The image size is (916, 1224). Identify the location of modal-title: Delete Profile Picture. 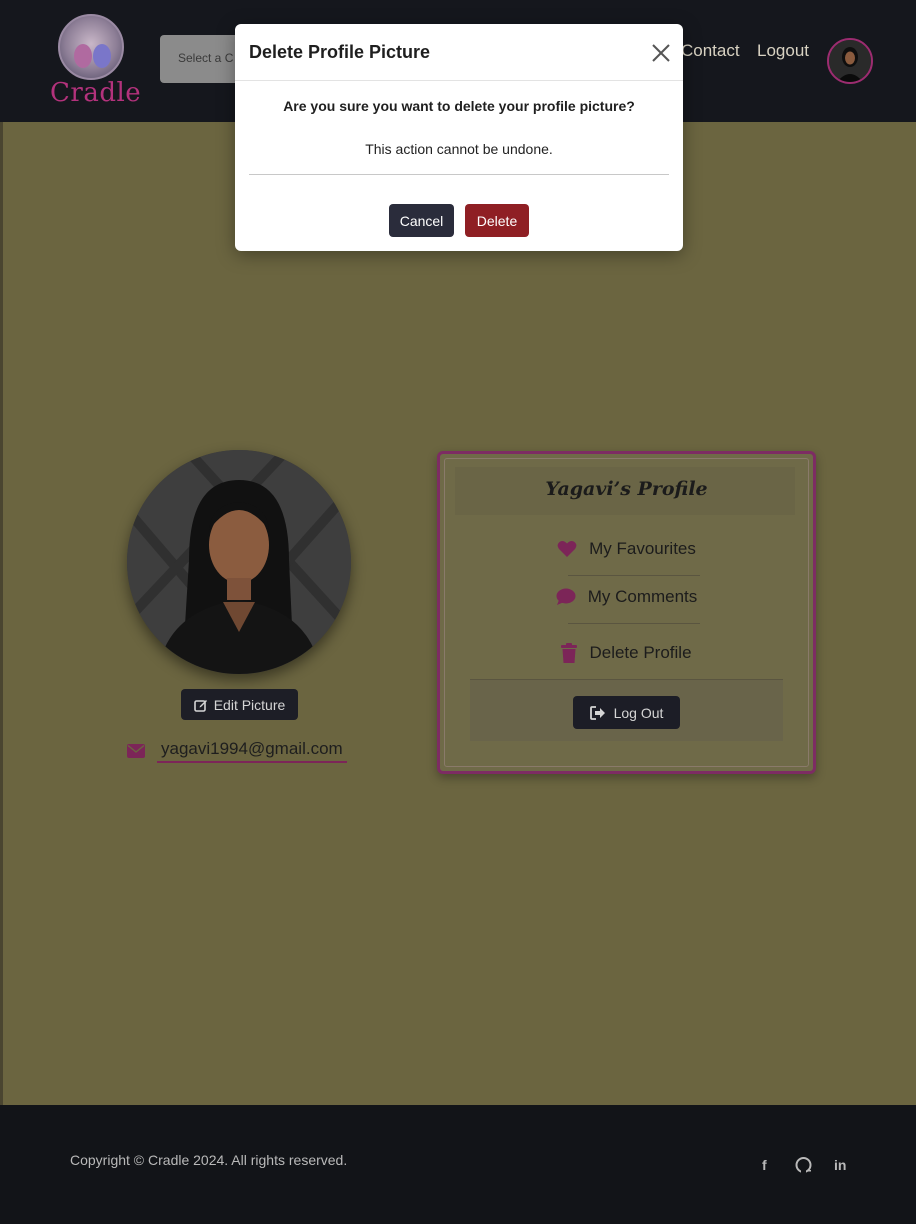
(340, 52).